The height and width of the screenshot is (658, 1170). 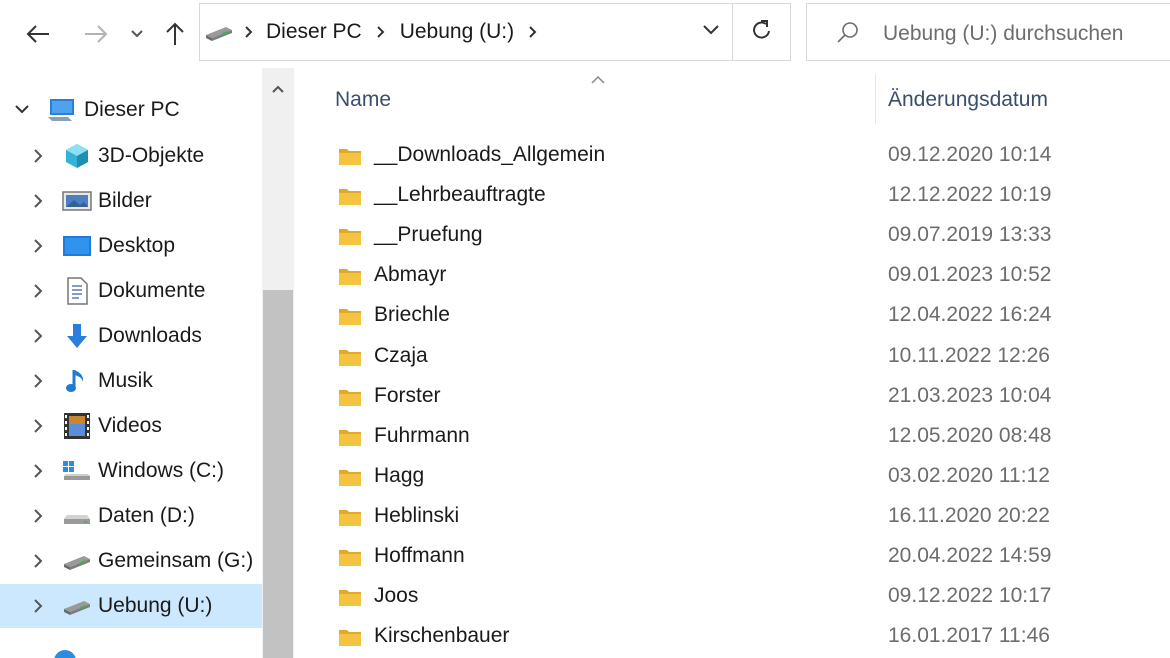 I want to click on nav-item-dokumente: Dokumente, so click(x=131, y=291).